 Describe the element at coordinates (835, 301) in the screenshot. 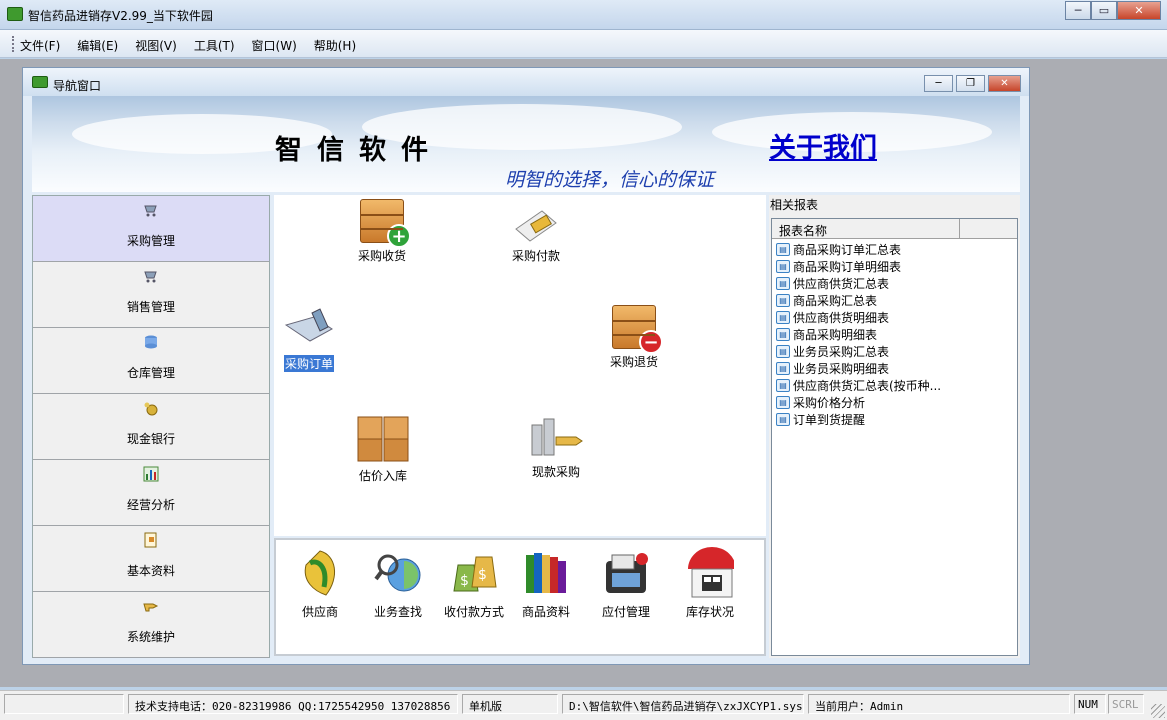

I see `report-name: 商品采购汇总表` at that location.